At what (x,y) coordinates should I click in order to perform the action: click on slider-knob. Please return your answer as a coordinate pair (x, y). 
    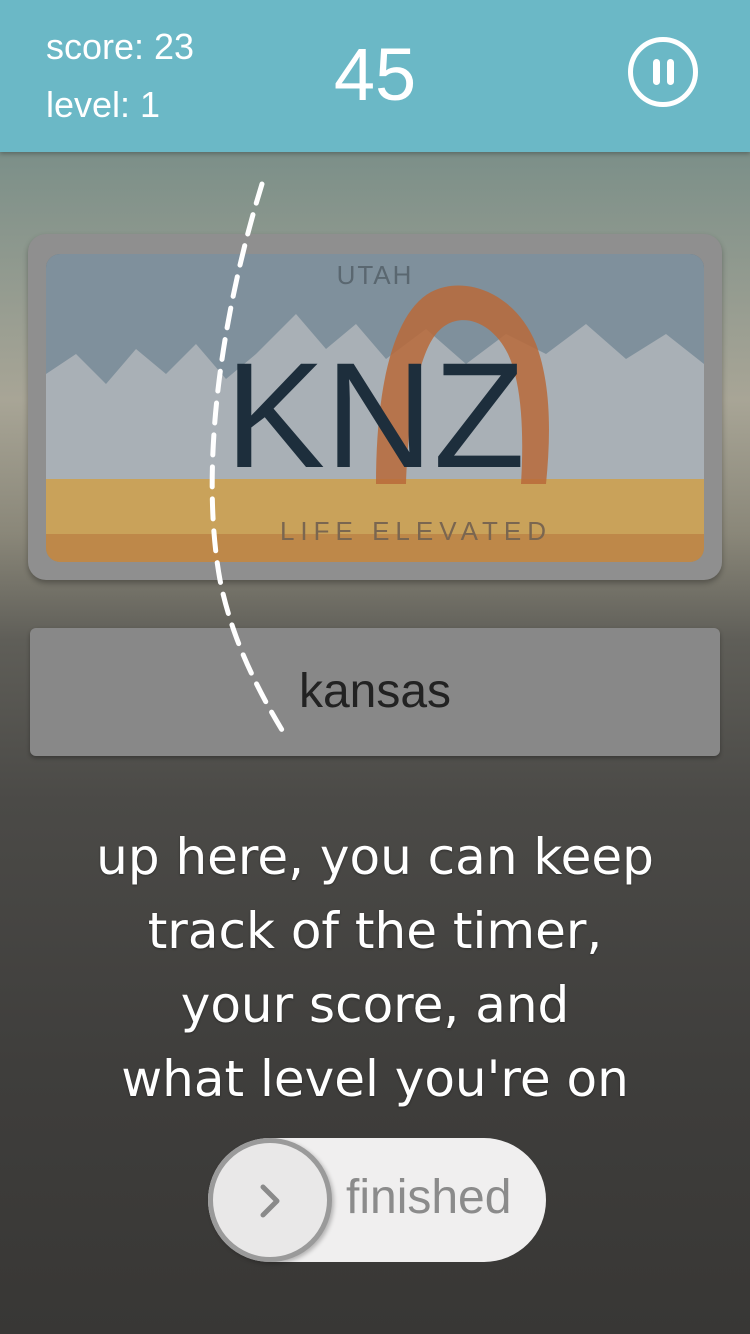
    Looking at the image, I should click on (270, 1200).